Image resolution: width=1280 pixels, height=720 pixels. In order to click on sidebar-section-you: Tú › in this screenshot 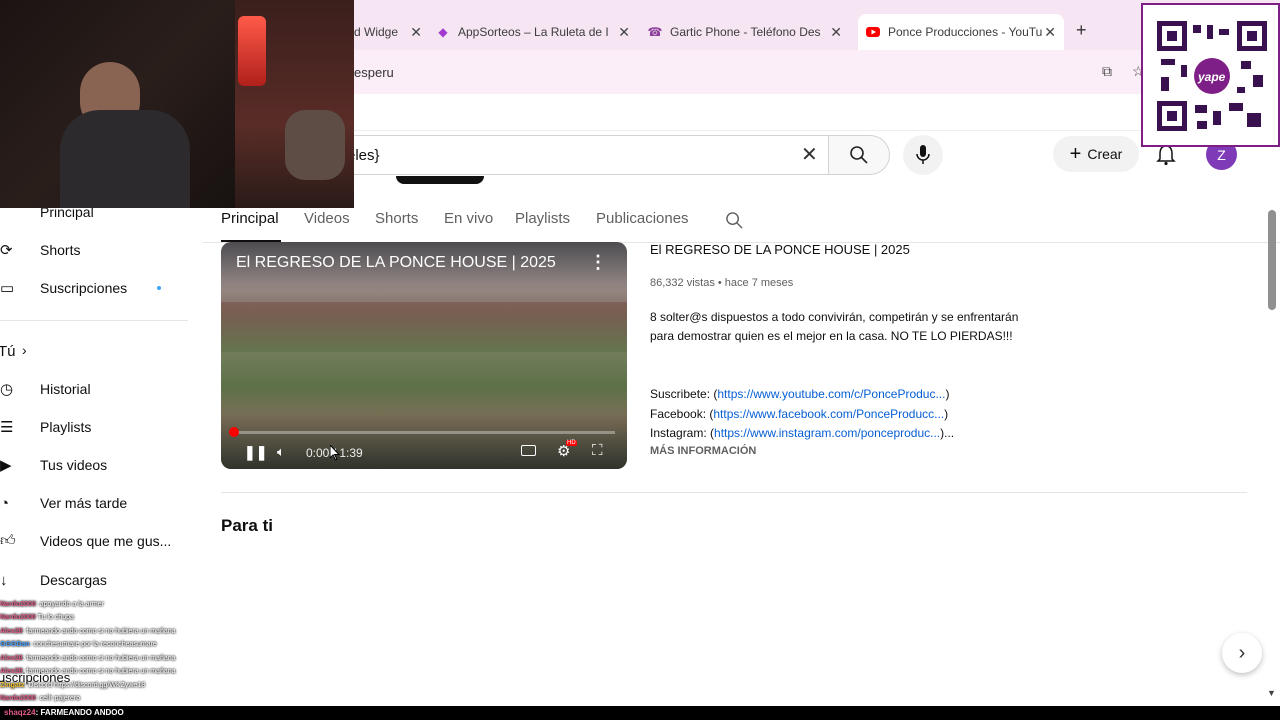, I will do `click(95, 351)`.